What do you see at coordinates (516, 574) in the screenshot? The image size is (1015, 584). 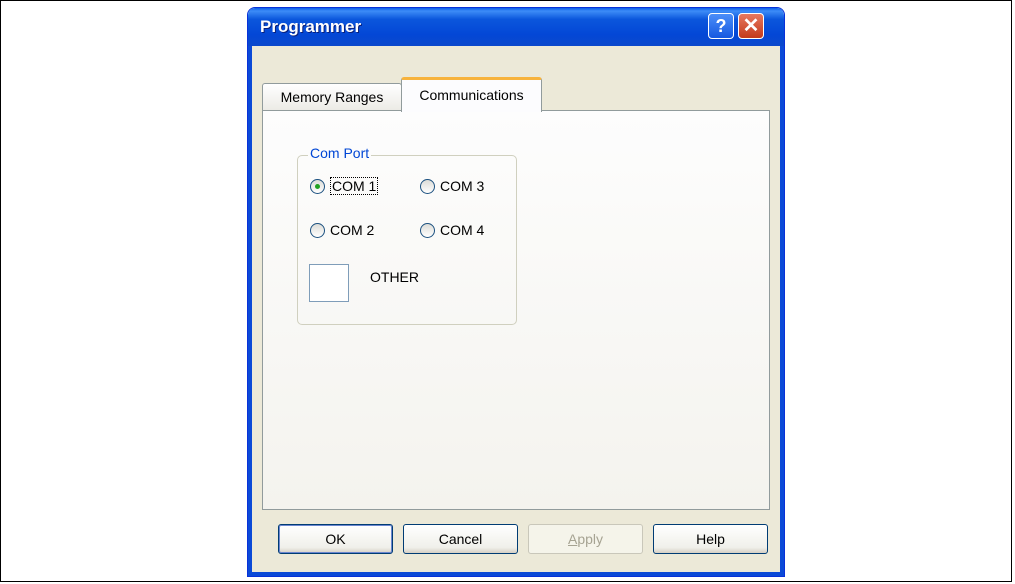 I see `window-border-bottom` at bounding box center [516, 574].